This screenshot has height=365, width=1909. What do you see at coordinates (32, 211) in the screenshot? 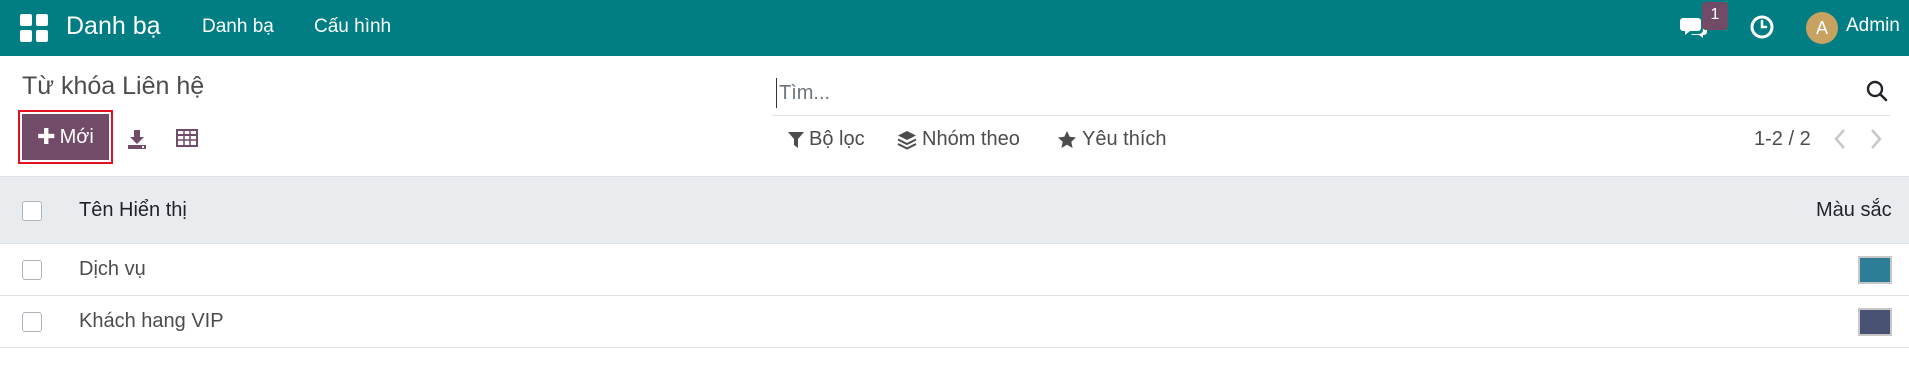
I see `select-all-checkbox` at bounding box center [32, 211].